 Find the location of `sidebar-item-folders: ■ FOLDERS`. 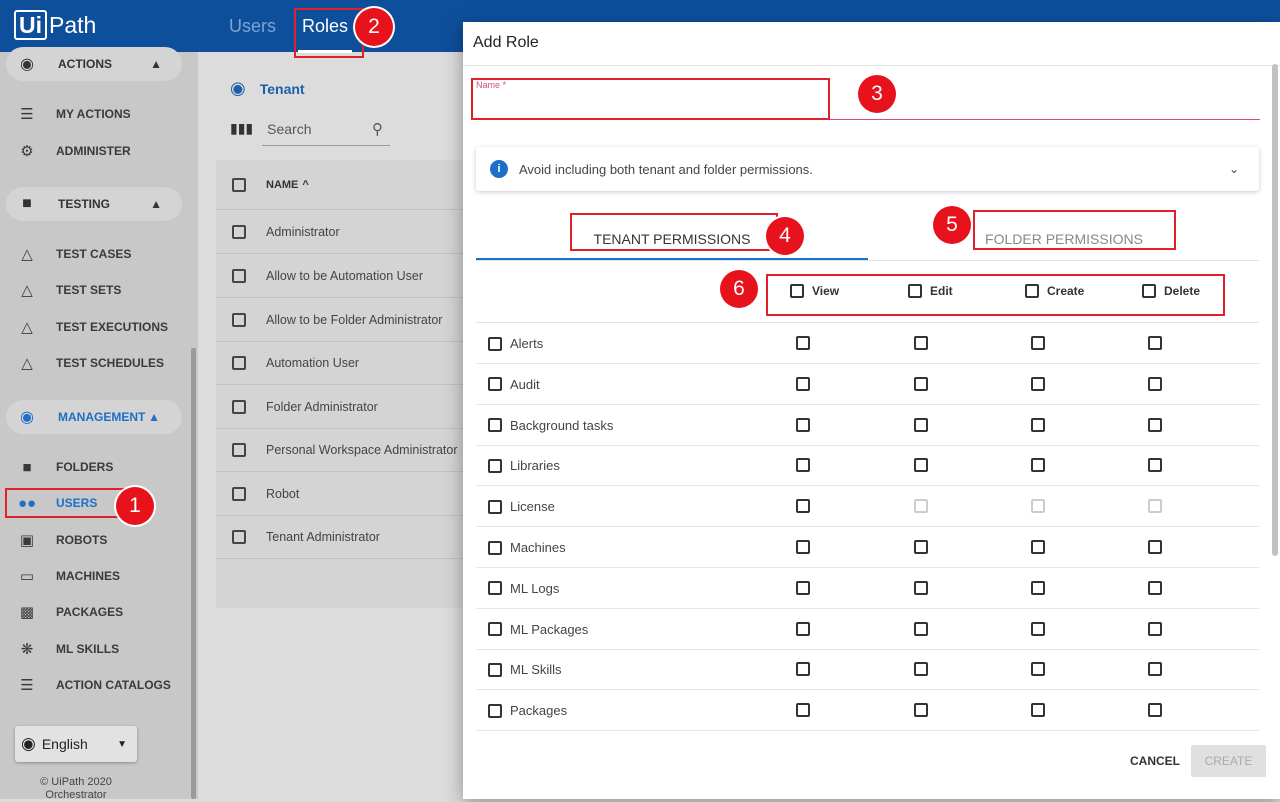

sidebar-item-folders: ■ FOLDERS is located at coordinates (99, 467).